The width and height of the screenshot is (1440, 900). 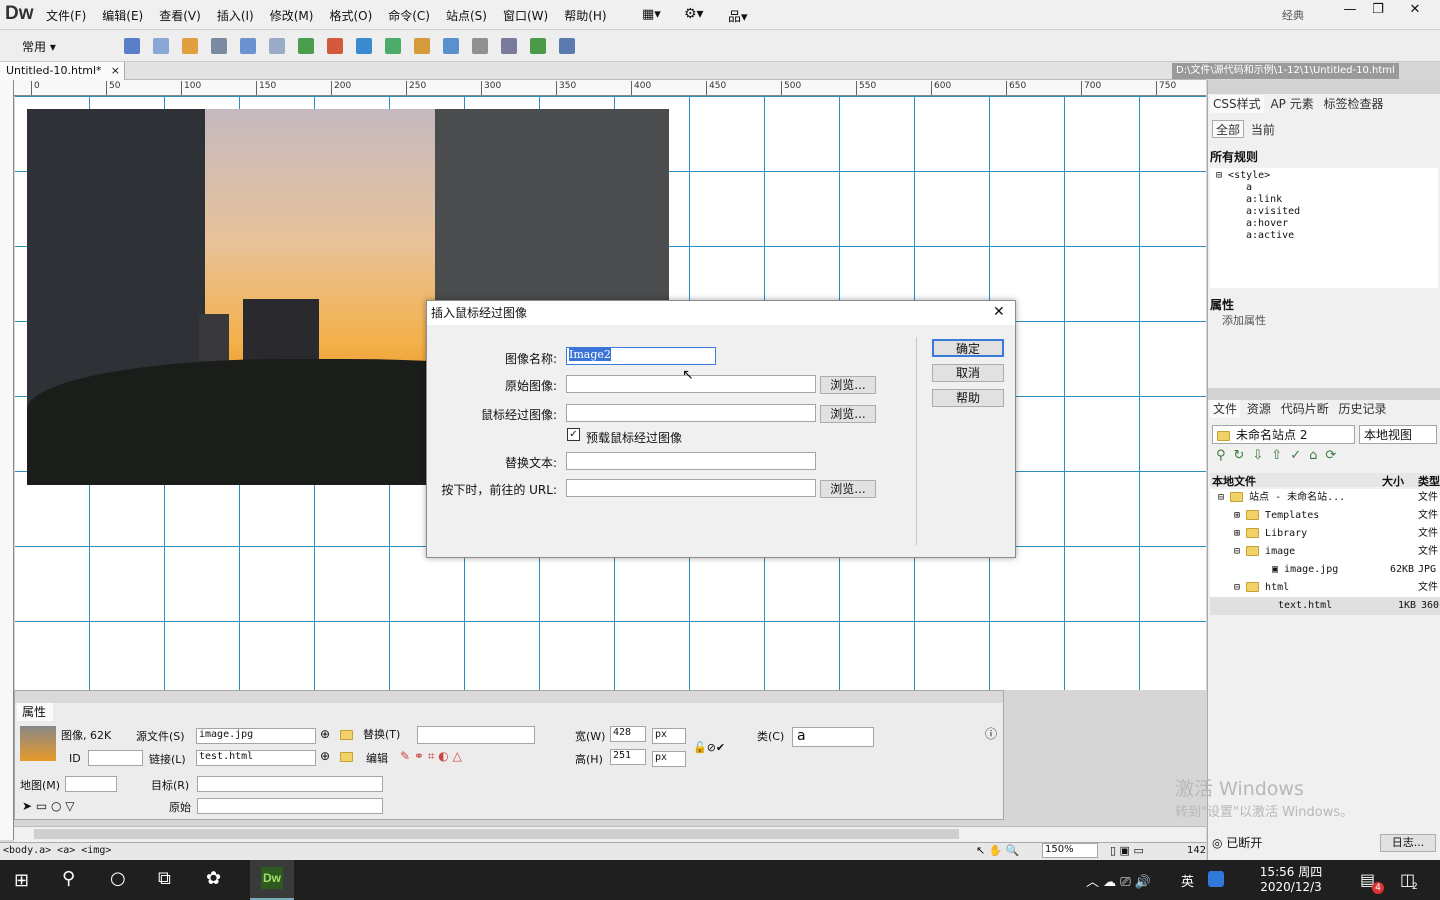 What do you see at coordinates (1280, 455) in the screenshot?
I see `file-actions-icons: ⚲↻⇩⇧✓⌂⟳` at bounding box center [1280, 455].